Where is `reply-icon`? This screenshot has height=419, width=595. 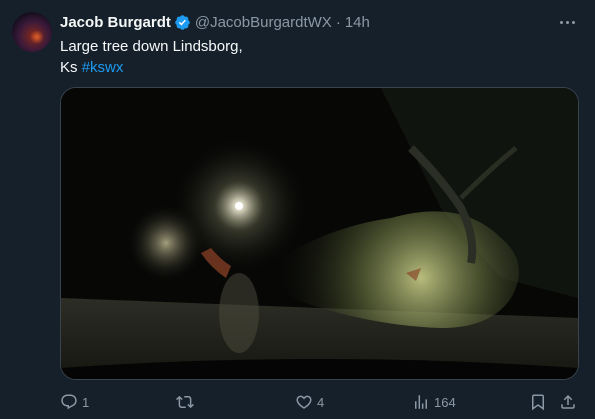
reply-icon is located at coordinates (69, 402).